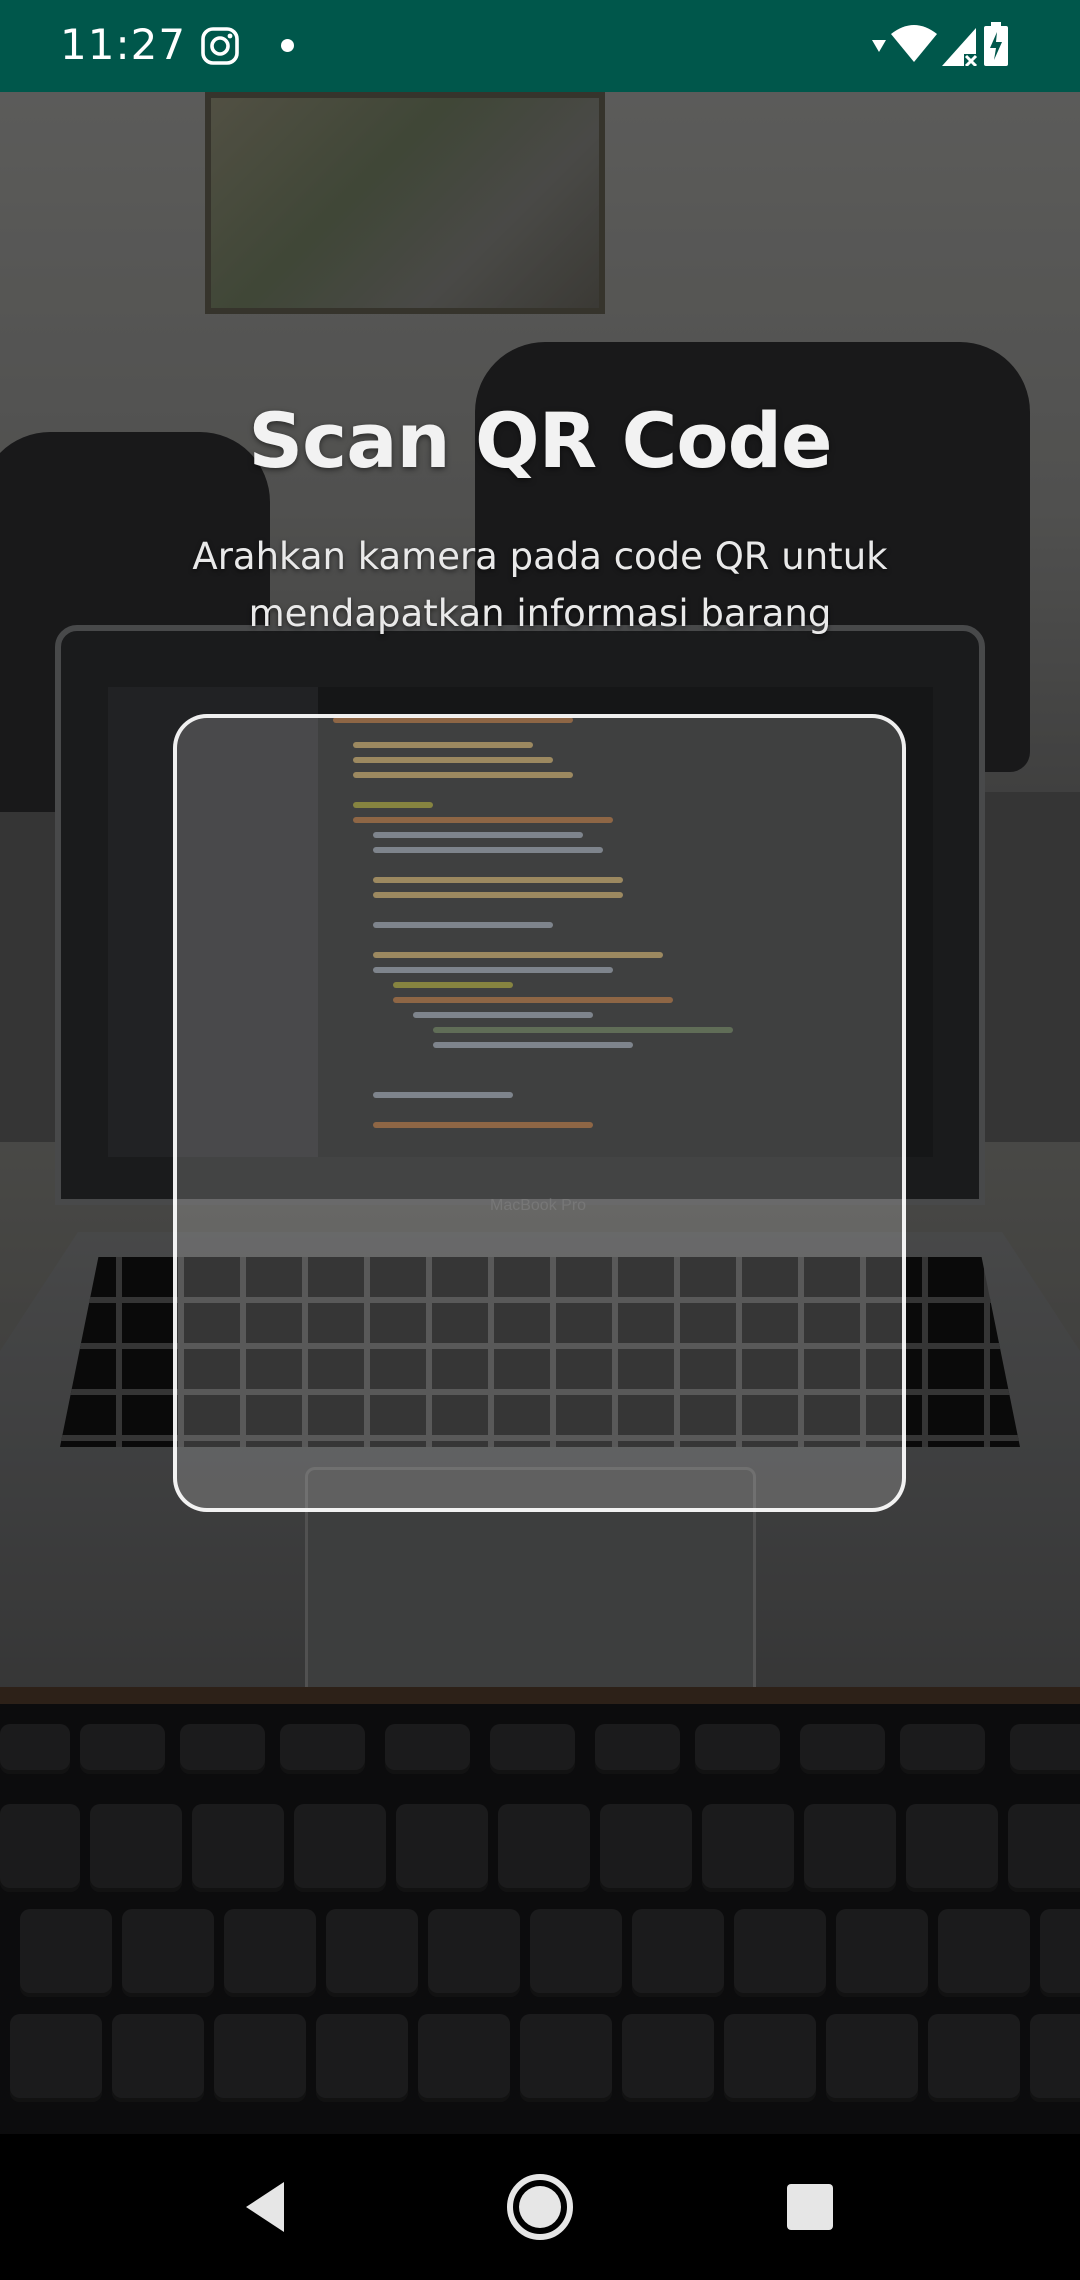 This screenshot has width=1080, height=2280. Describe the element at coordinates (220, 46) in the screenshot. I see `instagram-icon` at that location.